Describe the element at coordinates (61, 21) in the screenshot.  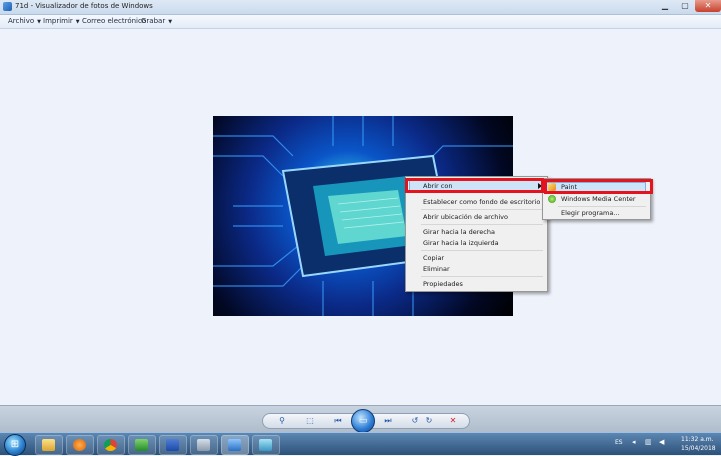
I see `menu-imprimir: Imprimir ▼` at that location.